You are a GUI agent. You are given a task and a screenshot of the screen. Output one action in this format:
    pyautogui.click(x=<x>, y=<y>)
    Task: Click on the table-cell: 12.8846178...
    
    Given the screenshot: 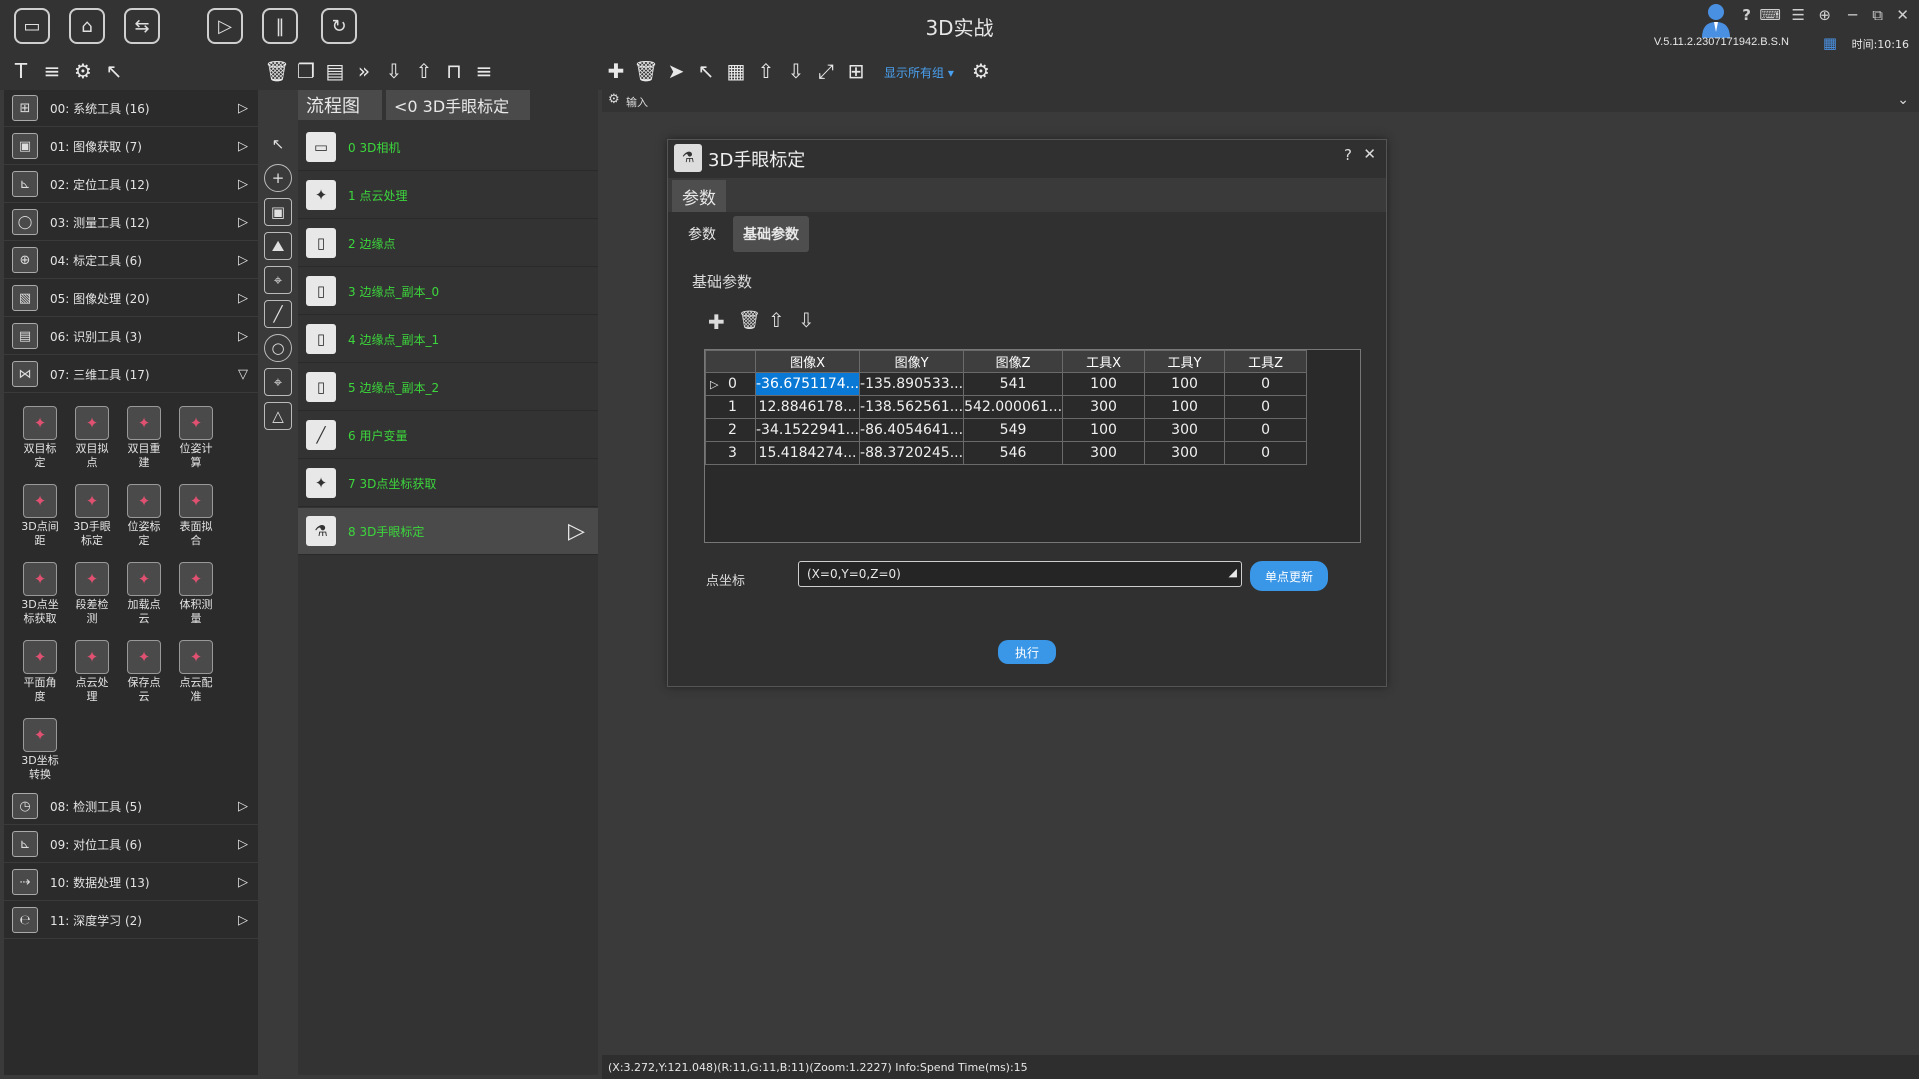 What is the action you would take?
    pyautogui.click(x=807, y=407)
    